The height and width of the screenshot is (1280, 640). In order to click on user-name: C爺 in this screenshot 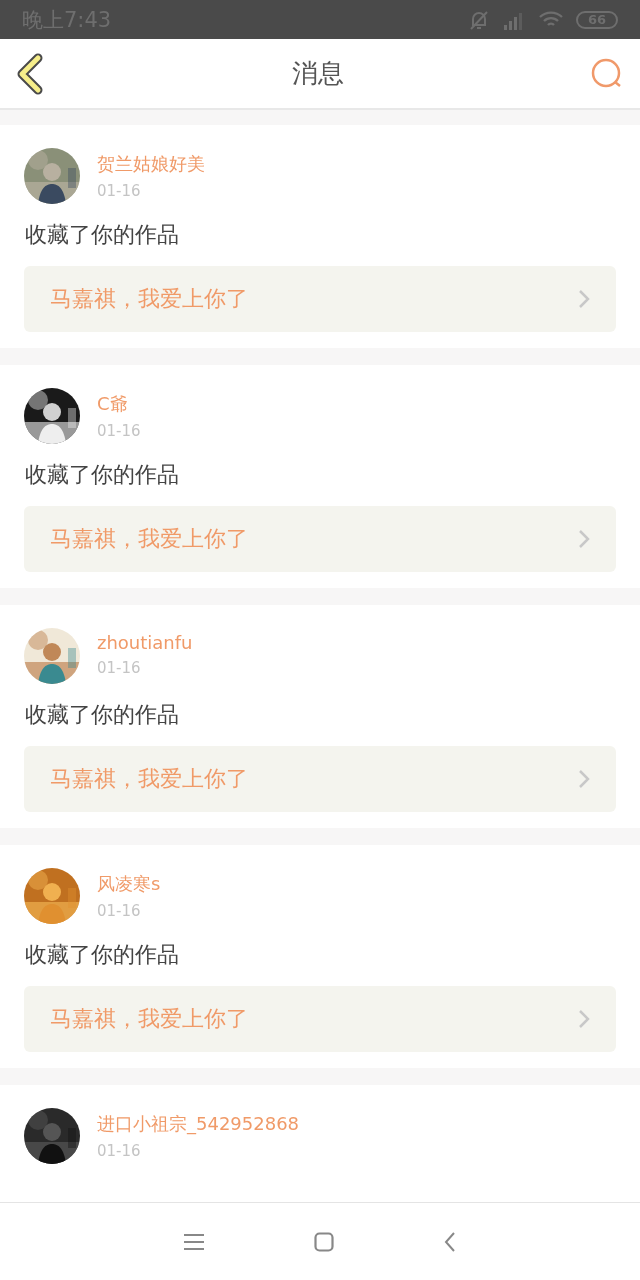, I will do `click(119, 404)`.